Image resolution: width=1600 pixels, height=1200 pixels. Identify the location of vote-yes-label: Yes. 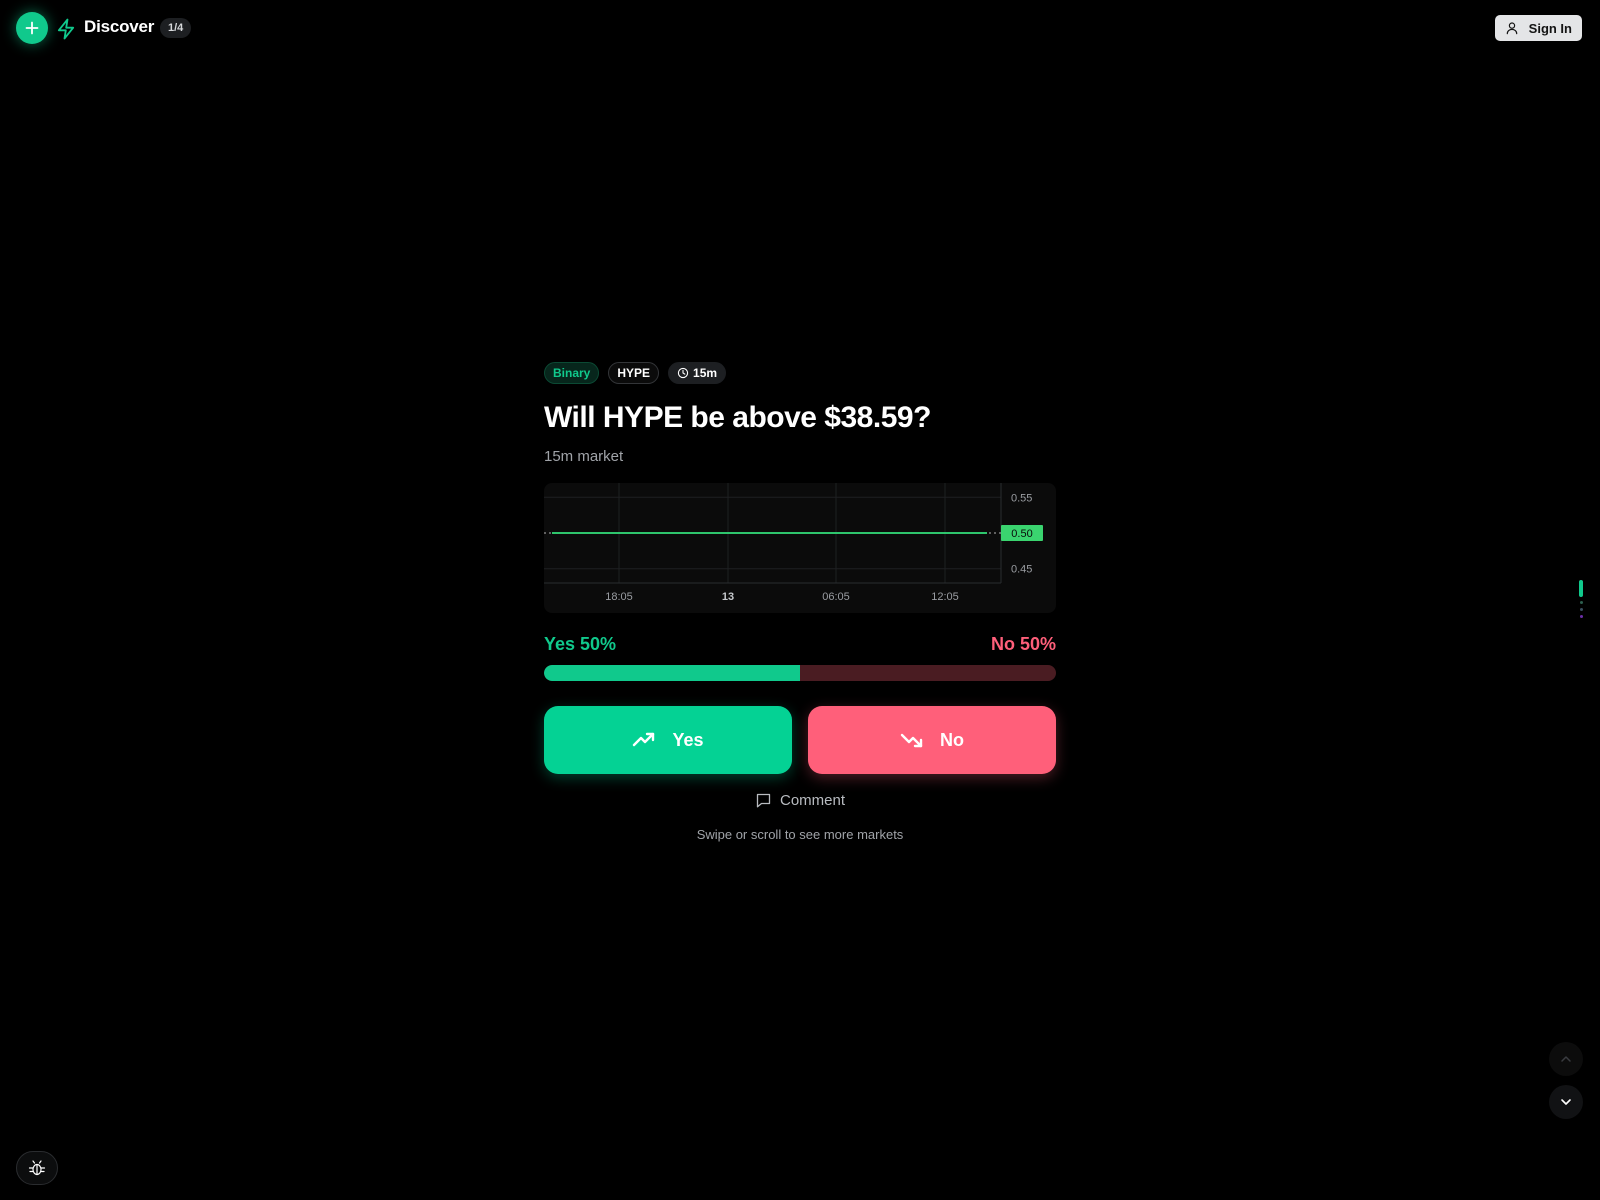
(688, 739).